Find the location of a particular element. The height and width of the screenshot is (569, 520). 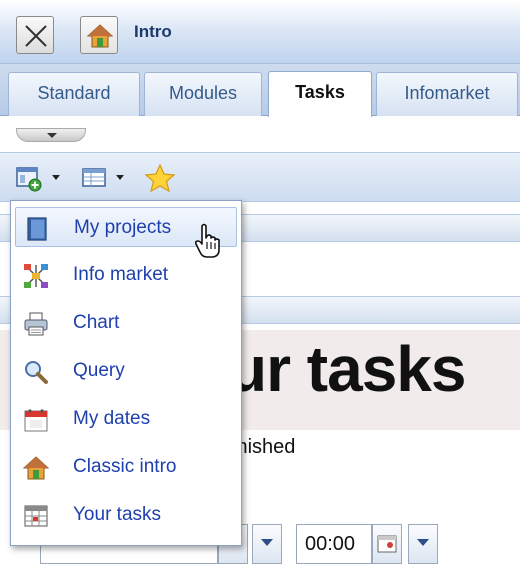

tab-modules: Modules is located at coordinates (203, 94).